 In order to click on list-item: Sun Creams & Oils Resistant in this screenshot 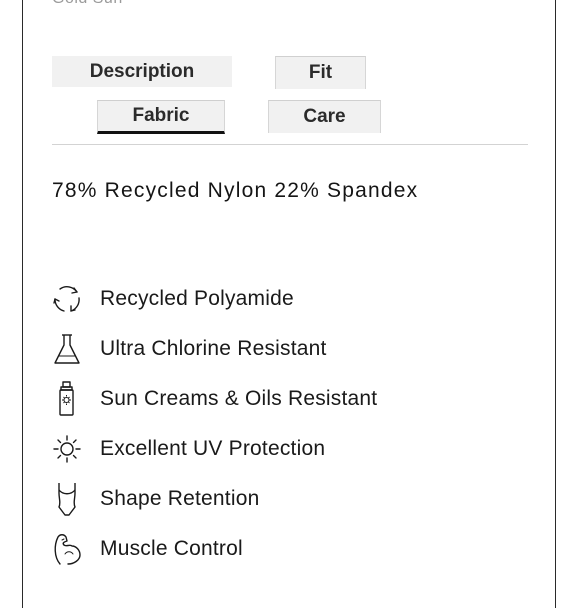, I will do `click(213, 399)`.